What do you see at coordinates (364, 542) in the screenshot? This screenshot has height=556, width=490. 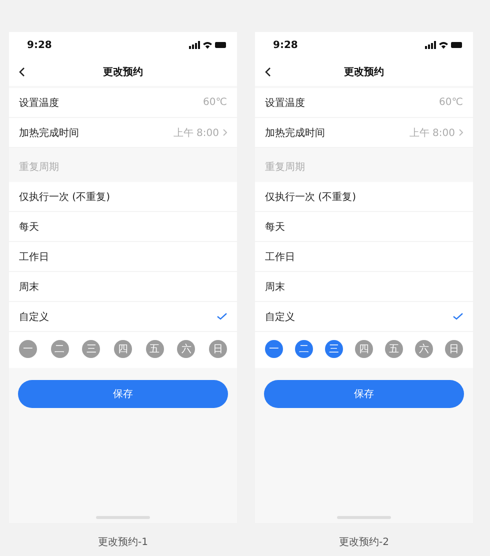 I see `screen-caption: 更改预约-2` at bounding box center [364, 542].